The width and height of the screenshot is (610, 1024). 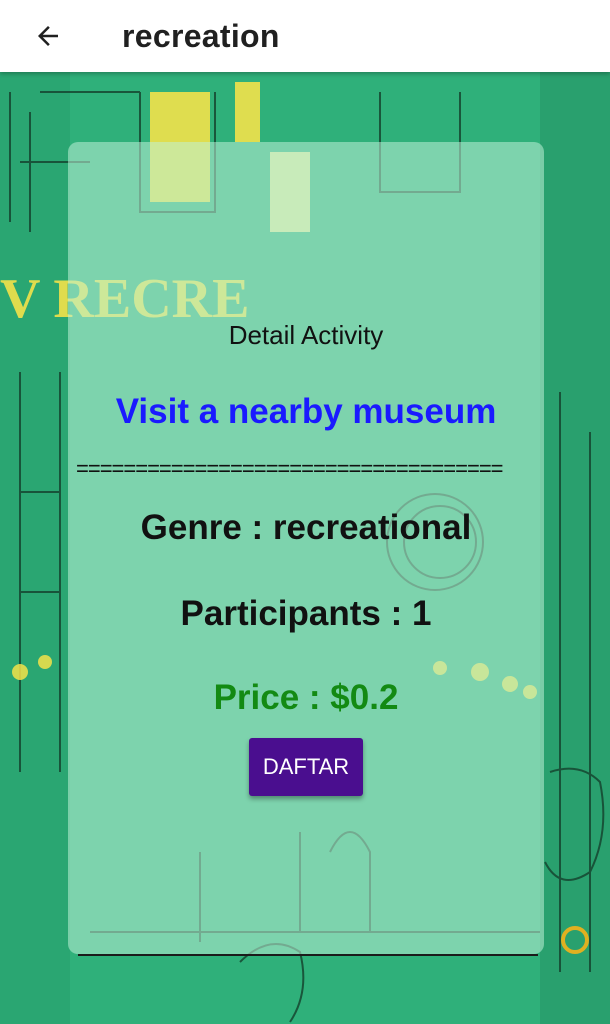 I want to click on activity-name: Visit a nearby museum, so click(x=306, y=411).